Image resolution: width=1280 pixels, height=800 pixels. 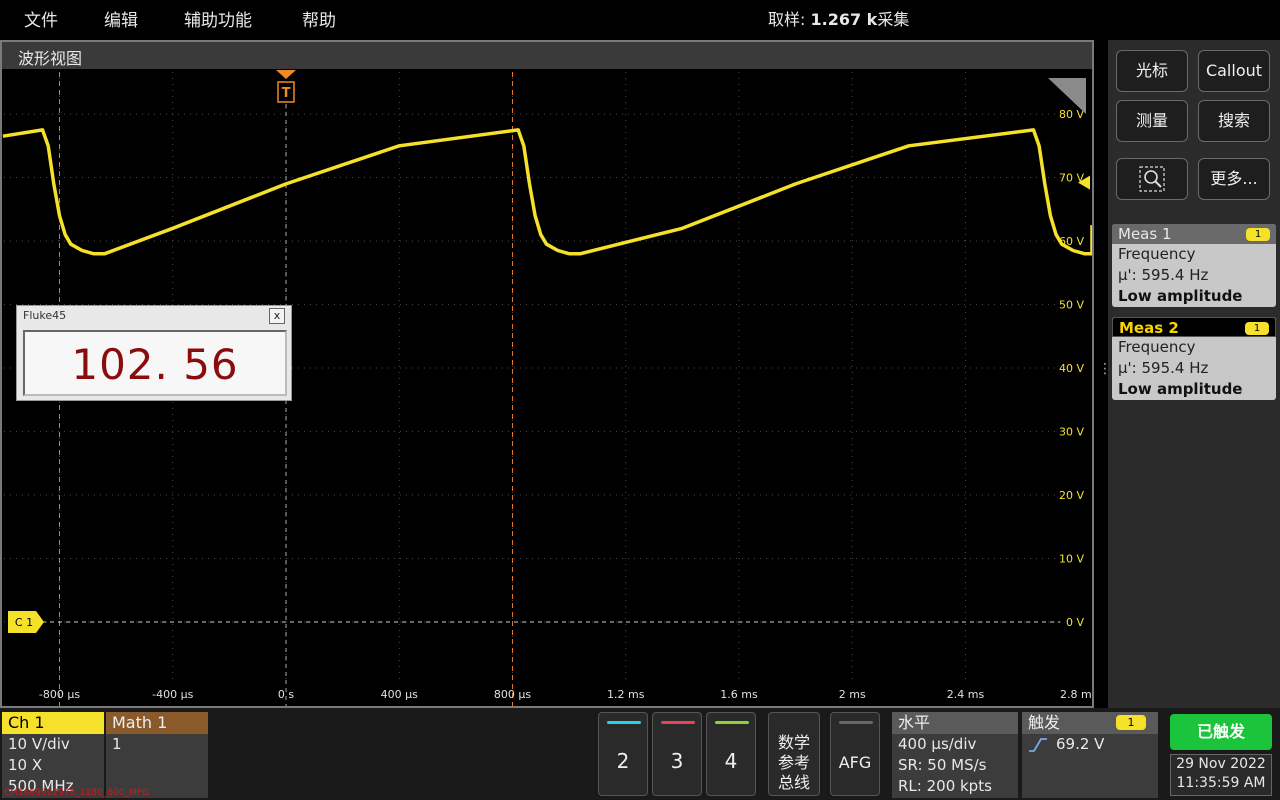 I want to click on afg-button: AFG, so click(x=855, y=754).